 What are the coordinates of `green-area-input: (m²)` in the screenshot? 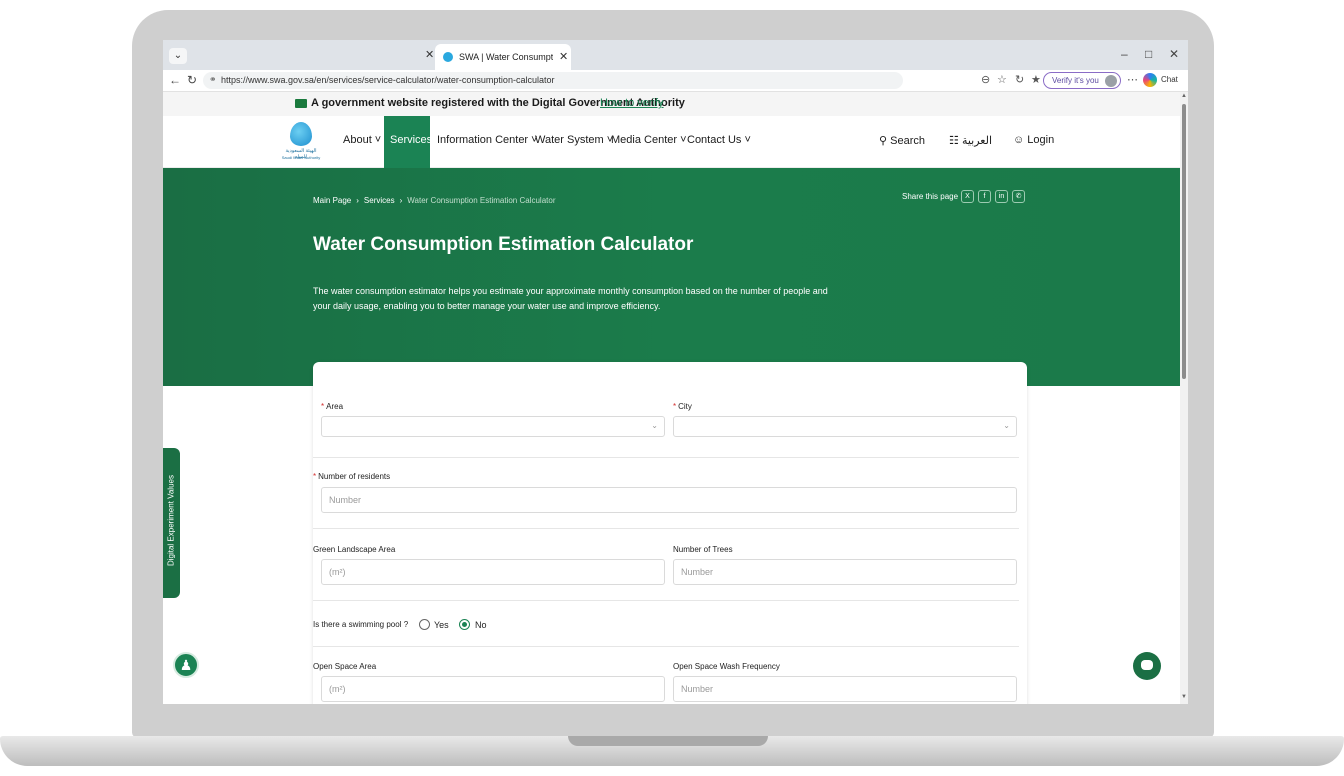 It's located at (493, 572).